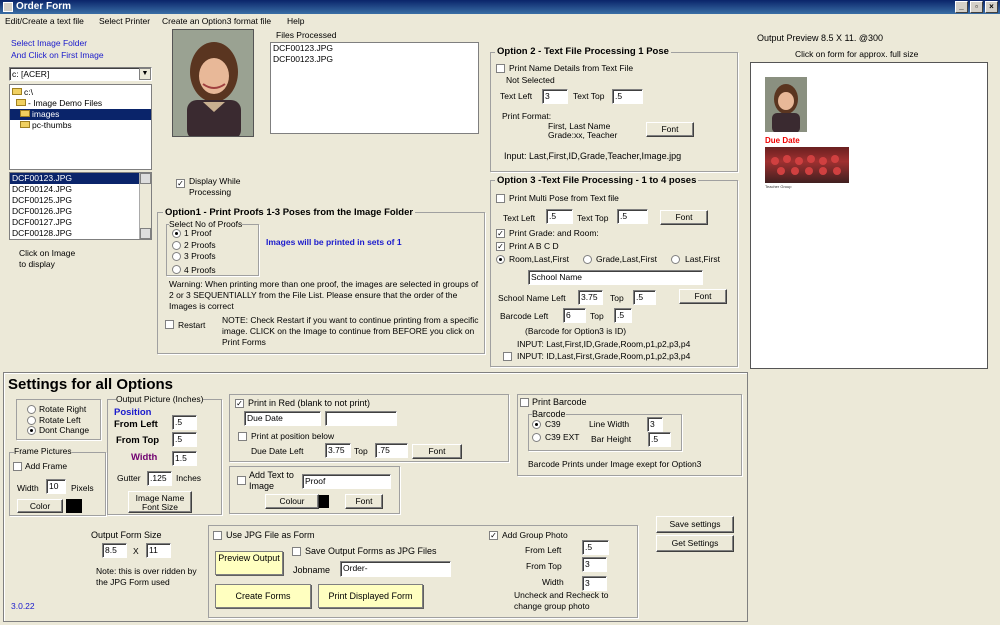  What do you see at coordinates (80, 233) in the screenshot?
I see `file-item: DCF00128.JPG` at bounding box center [80, 233].